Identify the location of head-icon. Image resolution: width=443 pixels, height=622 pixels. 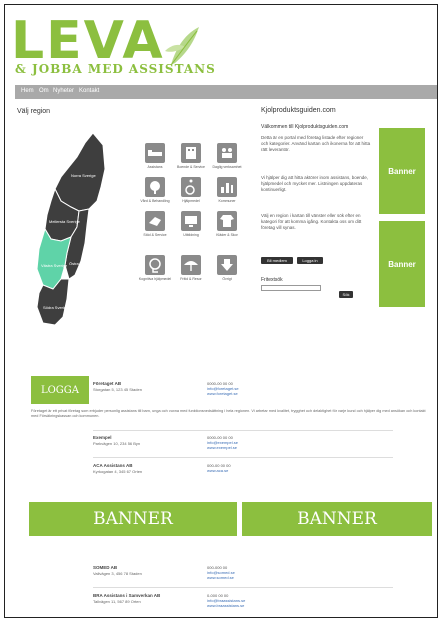
(155, 265).